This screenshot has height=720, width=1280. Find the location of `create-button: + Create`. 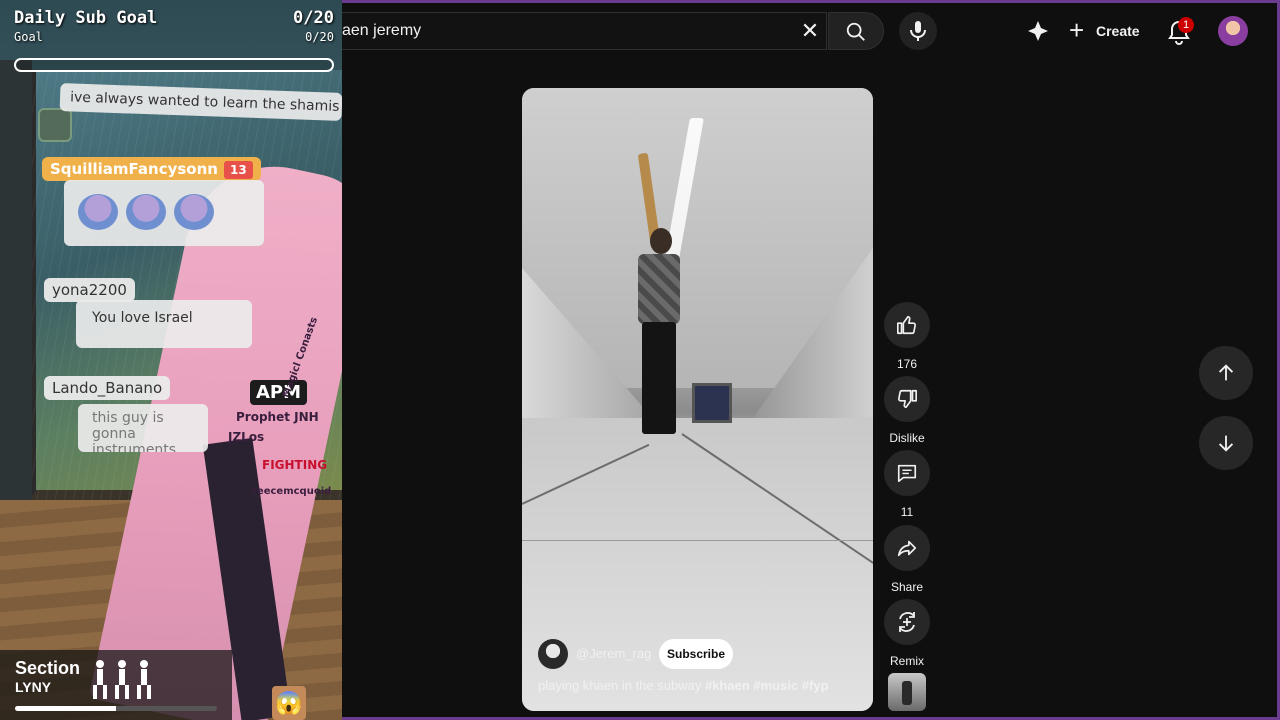

create-button: + Create is located at coordinates (1104, 31).